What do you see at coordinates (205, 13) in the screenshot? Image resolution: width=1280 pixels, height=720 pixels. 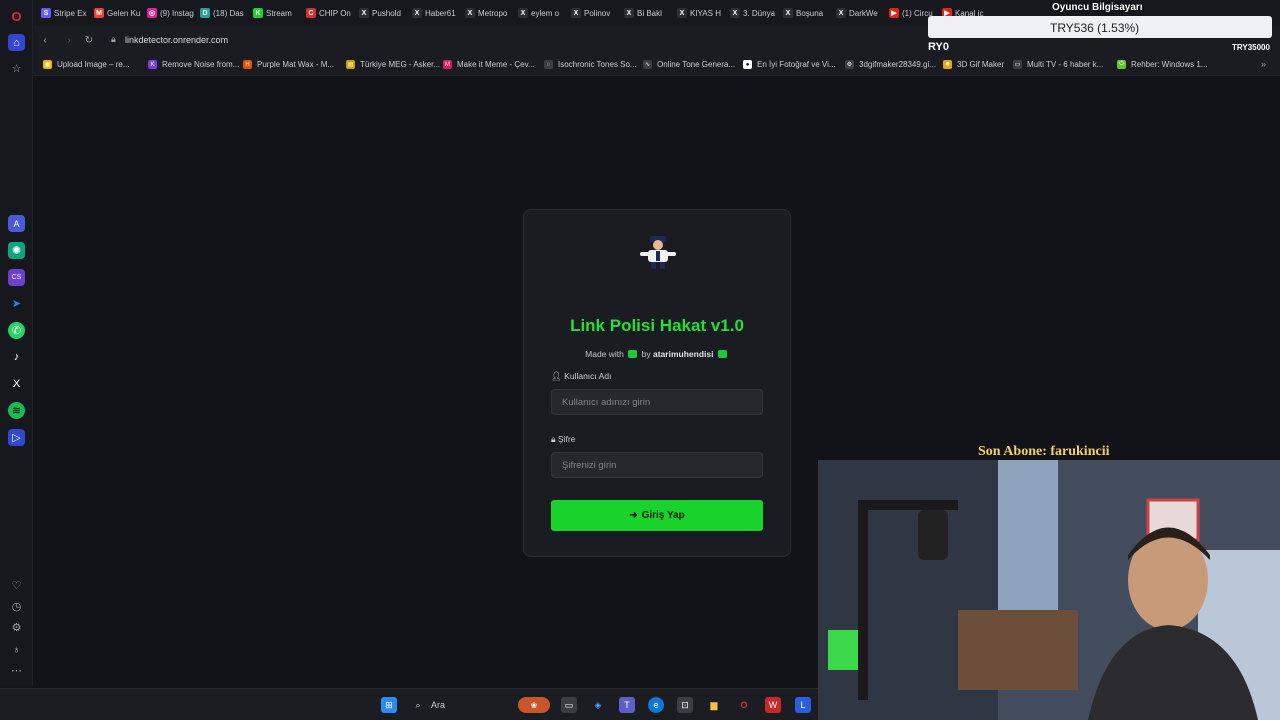 I see `tab-favicon-icon: D` at bounding box center [205, 13].